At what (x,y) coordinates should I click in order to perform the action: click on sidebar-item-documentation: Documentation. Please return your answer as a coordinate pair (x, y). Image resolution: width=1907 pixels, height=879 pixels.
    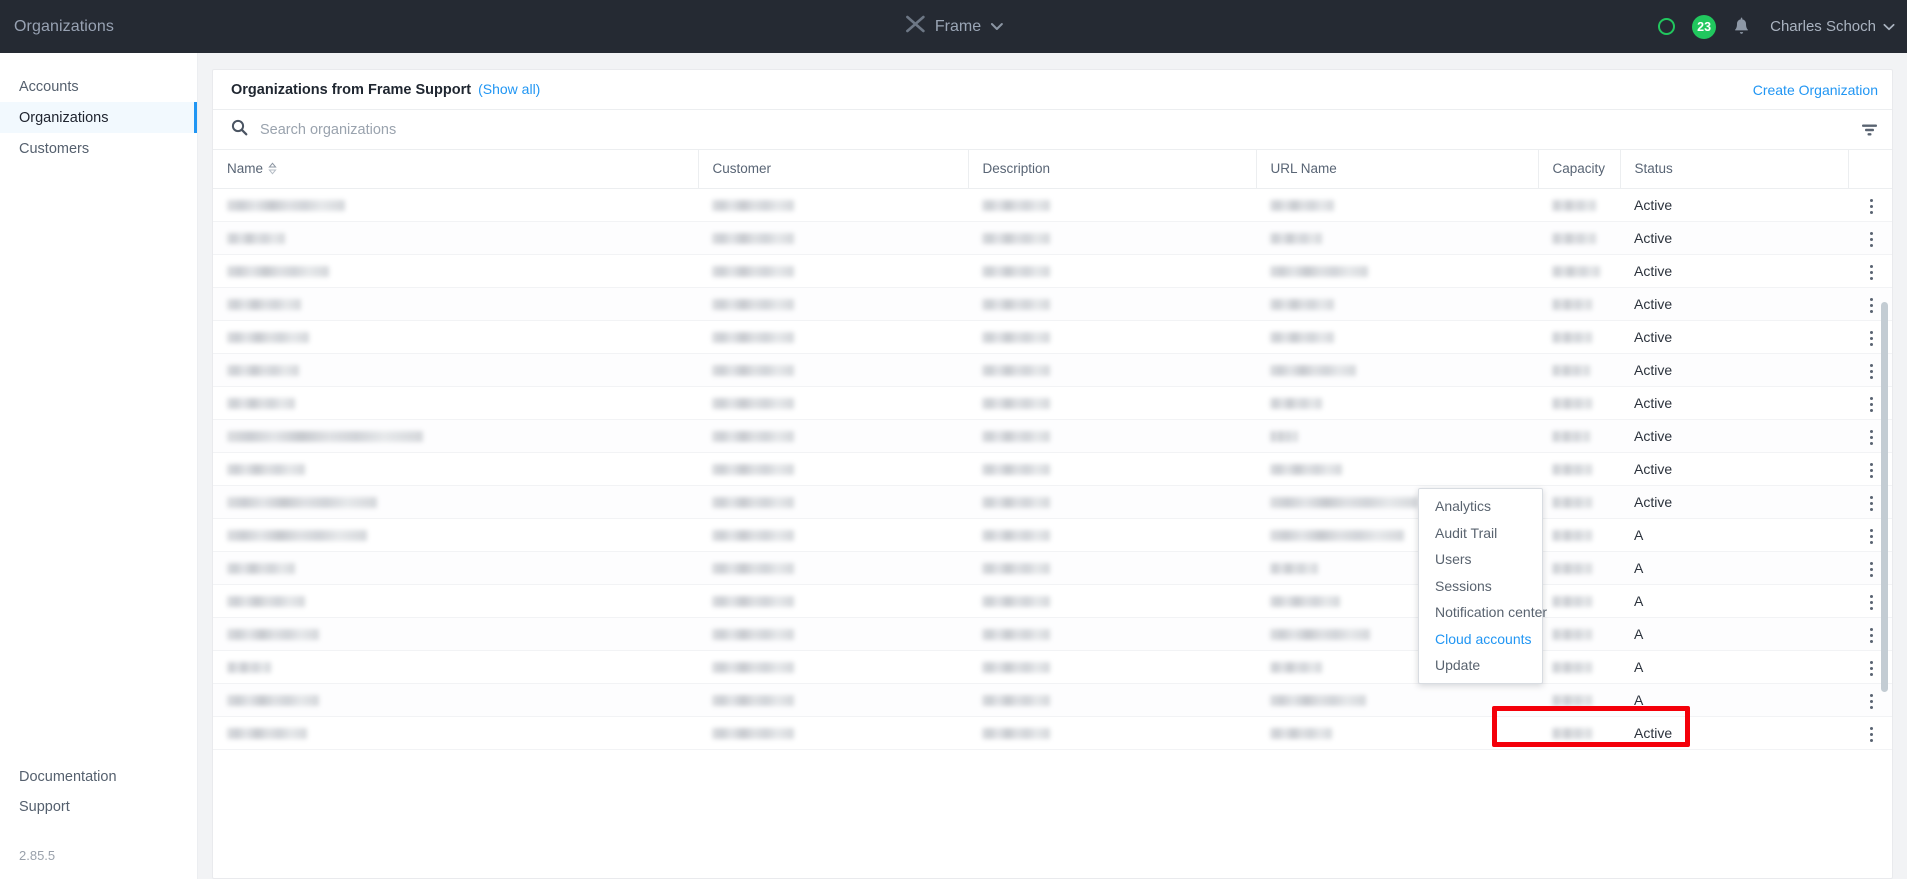
    Looking at the image, I should click on (98, 777).